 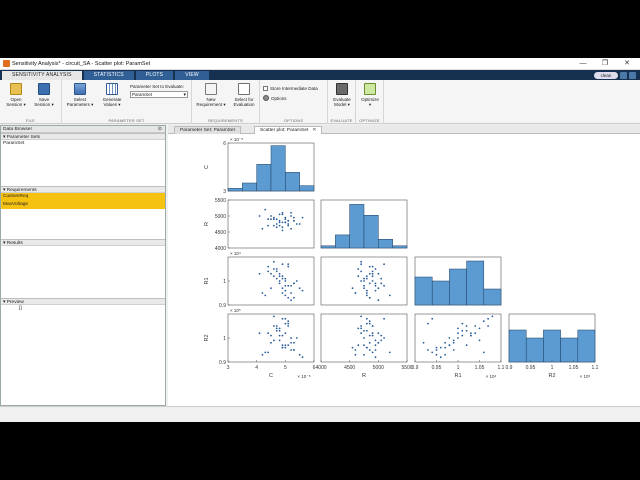 What do you see at coordinates (83, 205) in the screenshot?
I see `list-item: MaxVoltage` at bounding box center [83, 205].